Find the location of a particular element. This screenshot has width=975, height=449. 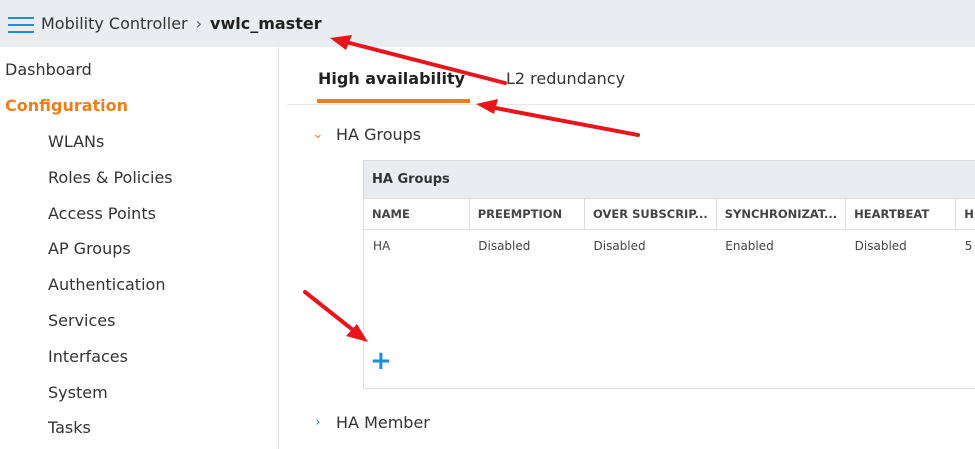

cell-synchronization: Enabled is located at coordinates (749, 246).